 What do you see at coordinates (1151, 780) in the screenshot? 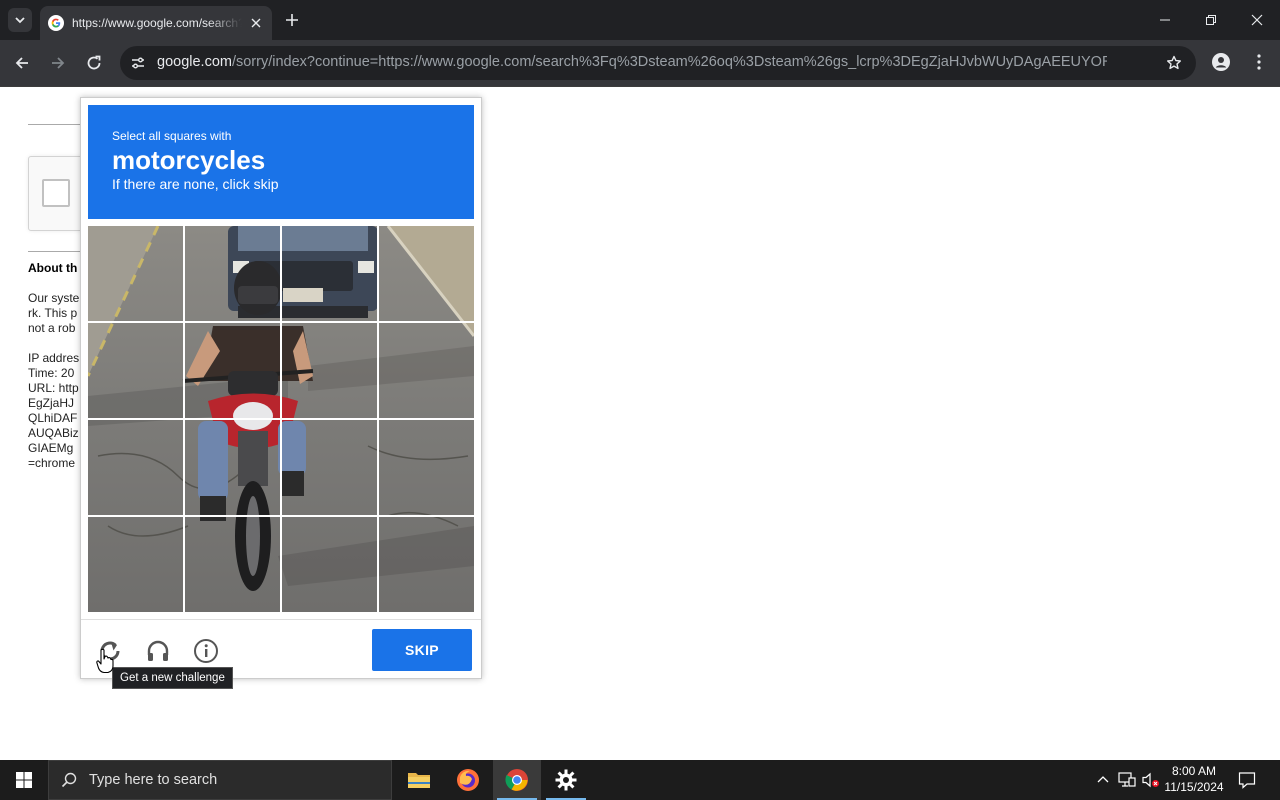
I see `volume-muted-icon` at bounding box center [1151, 780].